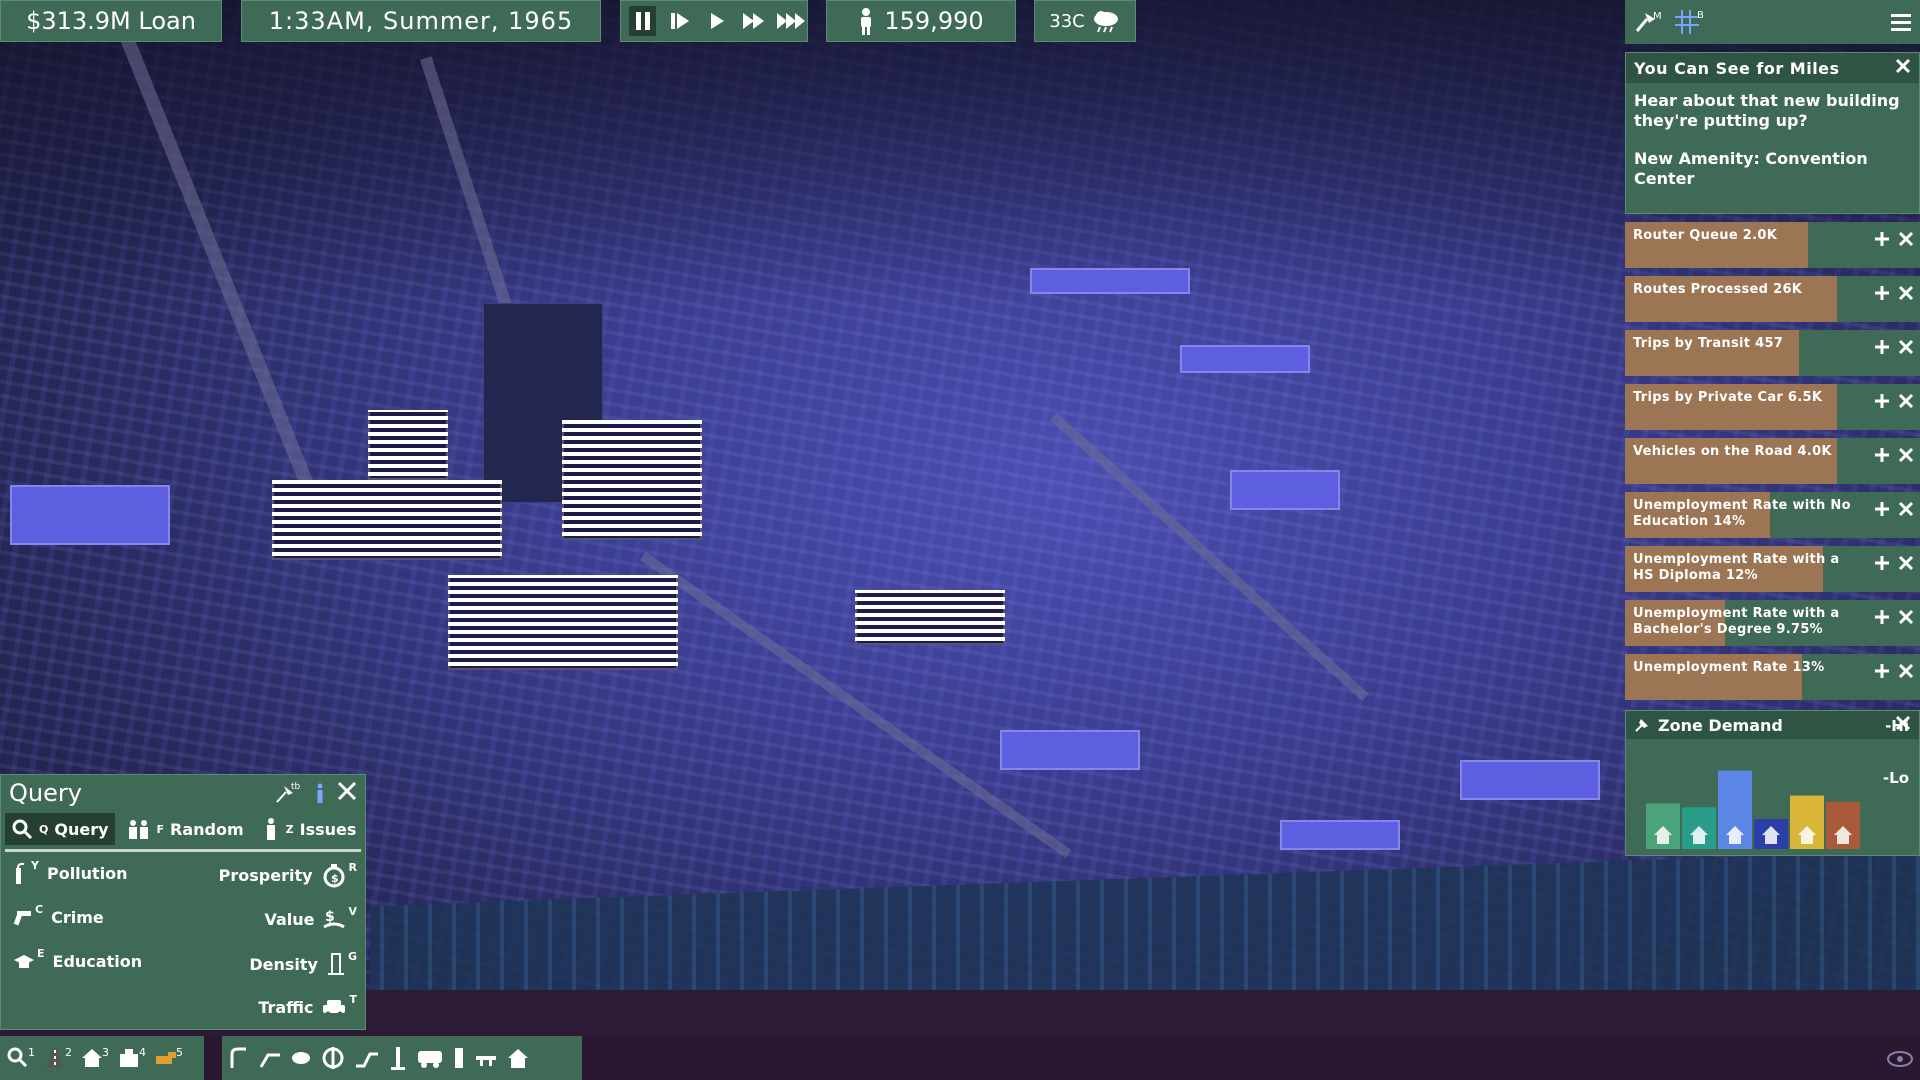 This screenshot has width=1920, height=1080. Describe the element at coordinates (60, 829) in the screenshot. I see `tab-query: Q Query` at that location.